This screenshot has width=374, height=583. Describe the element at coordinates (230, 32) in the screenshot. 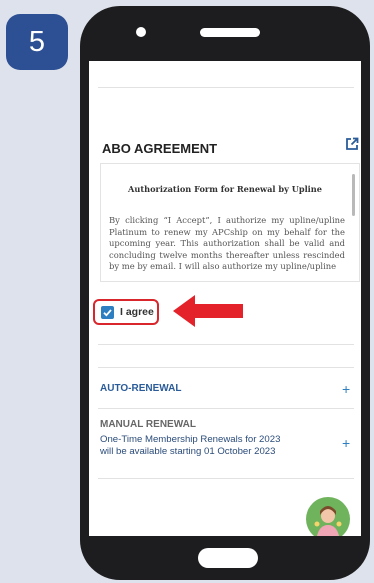

I see `speaker-slot` at that location.